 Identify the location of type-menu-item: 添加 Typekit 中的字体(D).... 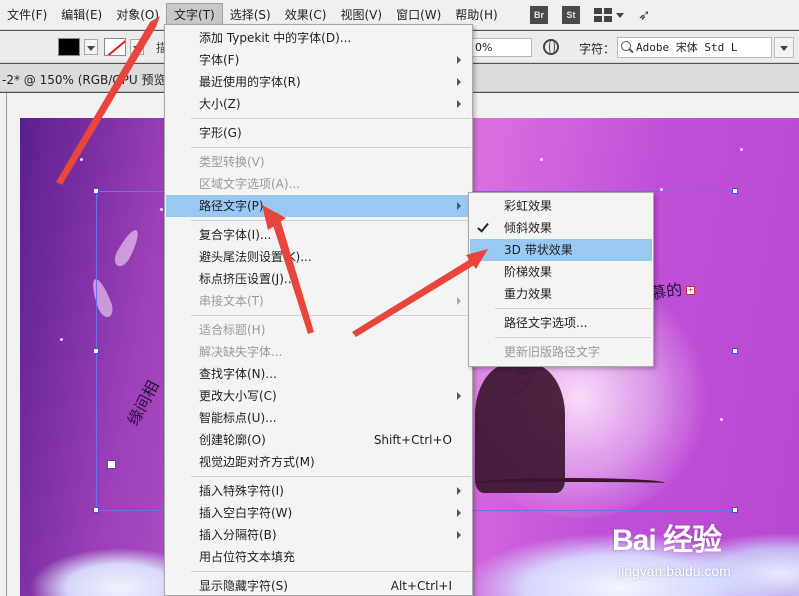
(318, 38).